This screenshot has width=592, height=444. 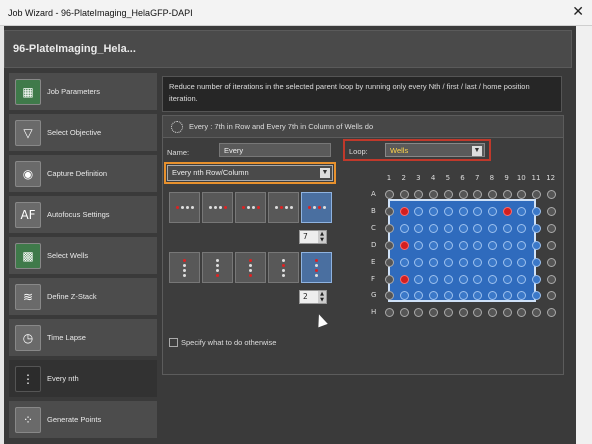 What do you see at coordinates (83, 337) in the screenshot?
I see `sidebar-item-time-lapse: ◷ Time Lapse` at bounding box center [83, 337].